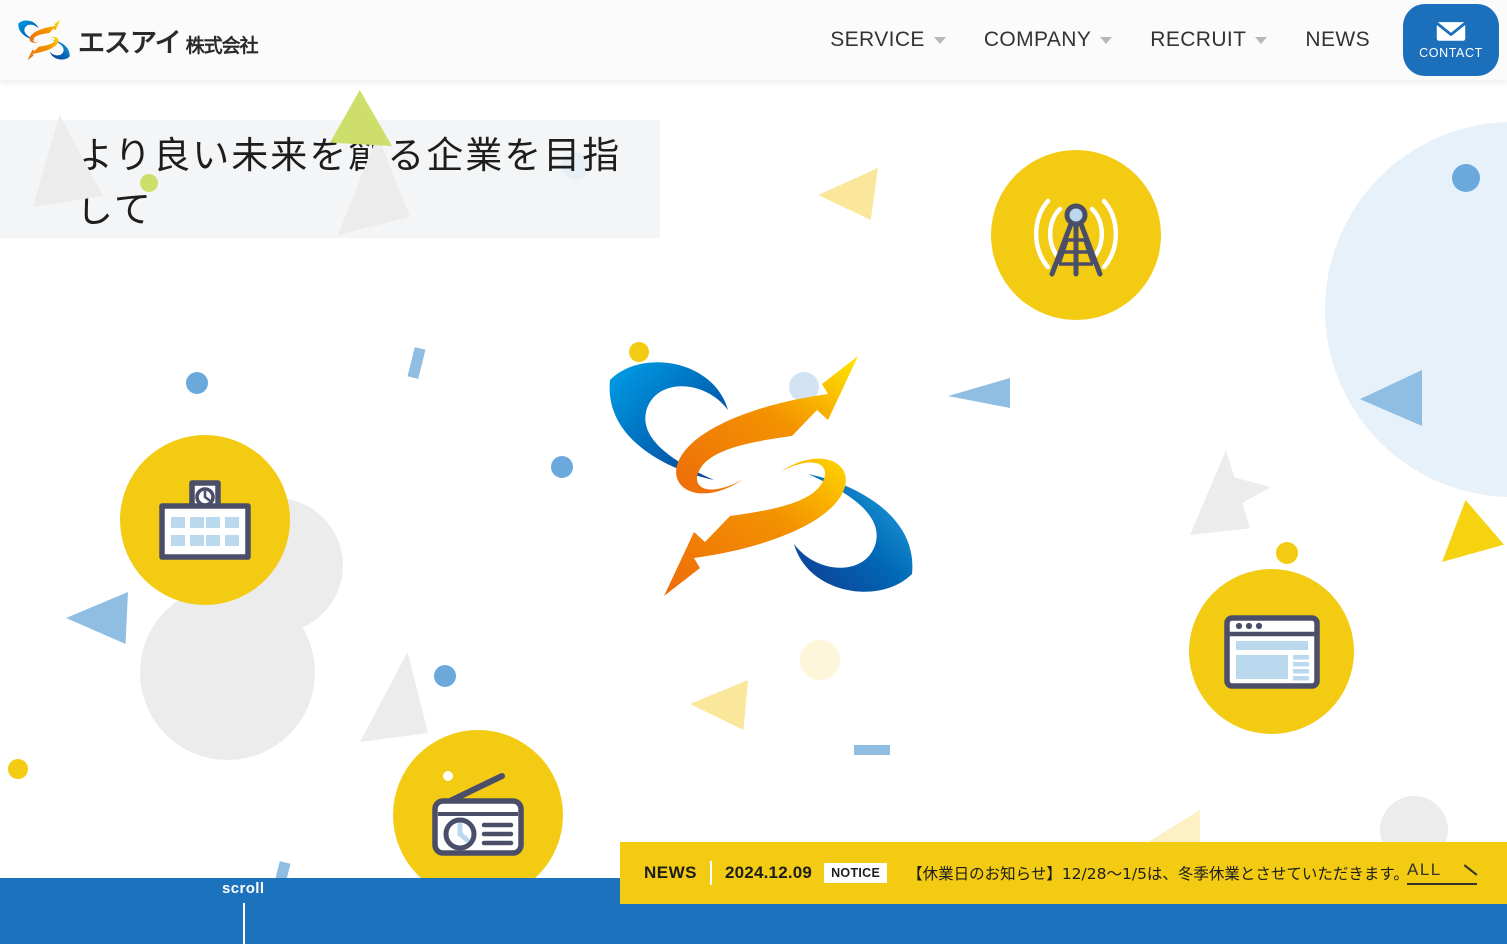  I want to click on main-navigation: SERVICE COMPANY RECRUIT NEWS, so click(1100, 40).